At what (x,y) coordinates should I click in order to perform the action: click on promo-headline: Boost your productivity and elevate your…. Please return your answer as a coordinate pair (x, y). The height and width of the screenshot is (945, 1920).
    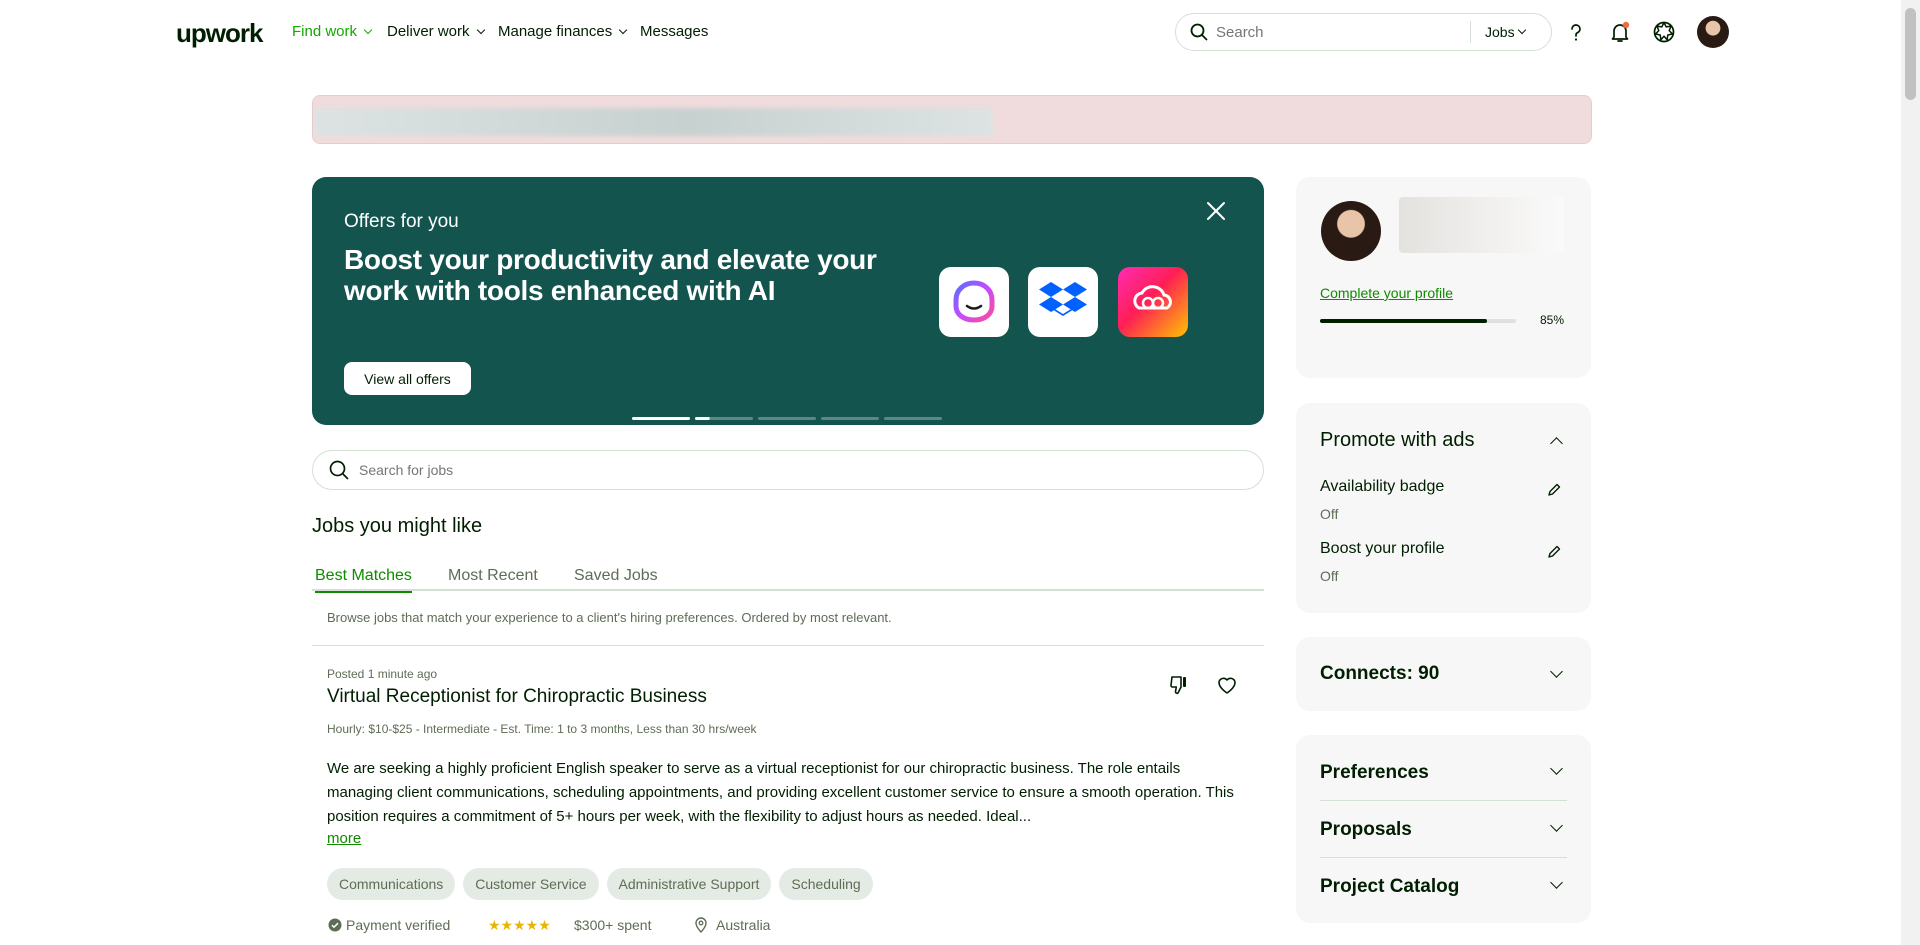
    Looking at the image, I should click on (610, 275).